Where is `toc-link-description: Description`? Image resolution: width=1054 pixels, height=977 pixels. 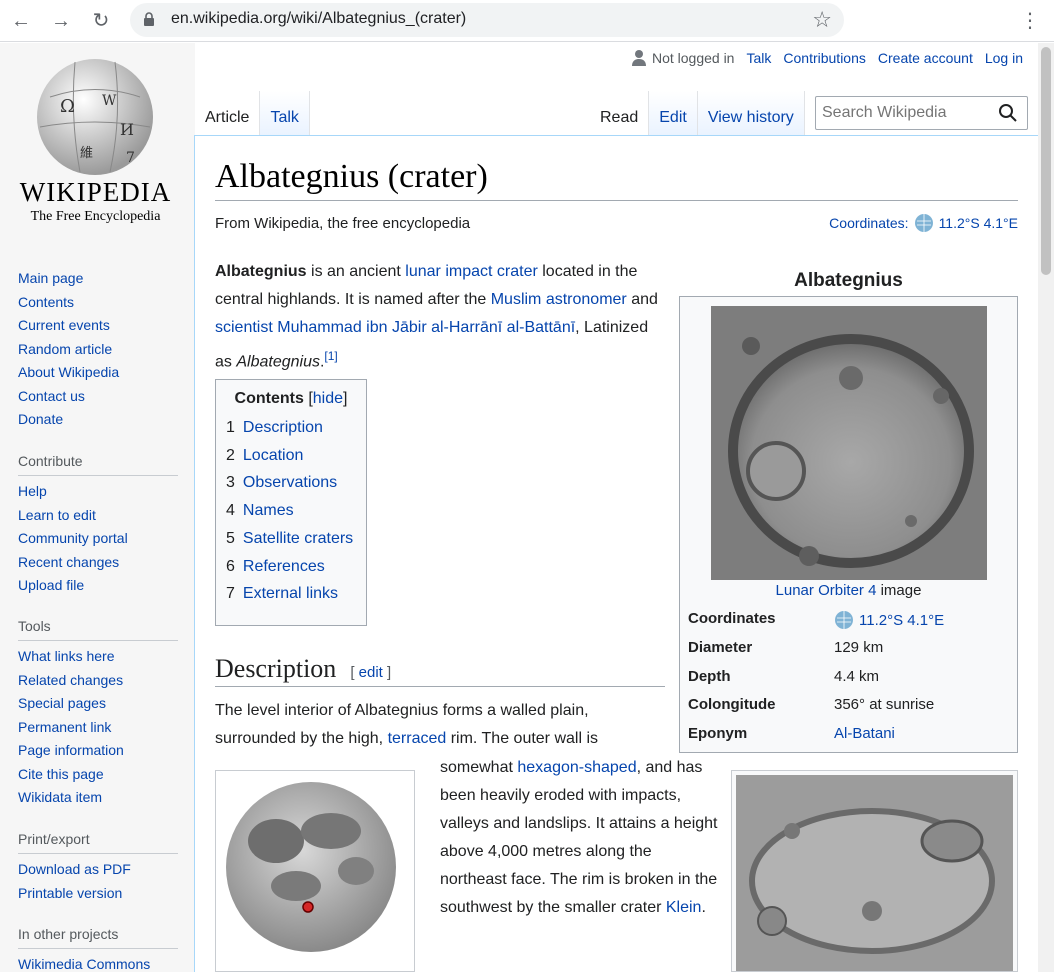 toc-link-description: Description is located at coordinates (283, 427).